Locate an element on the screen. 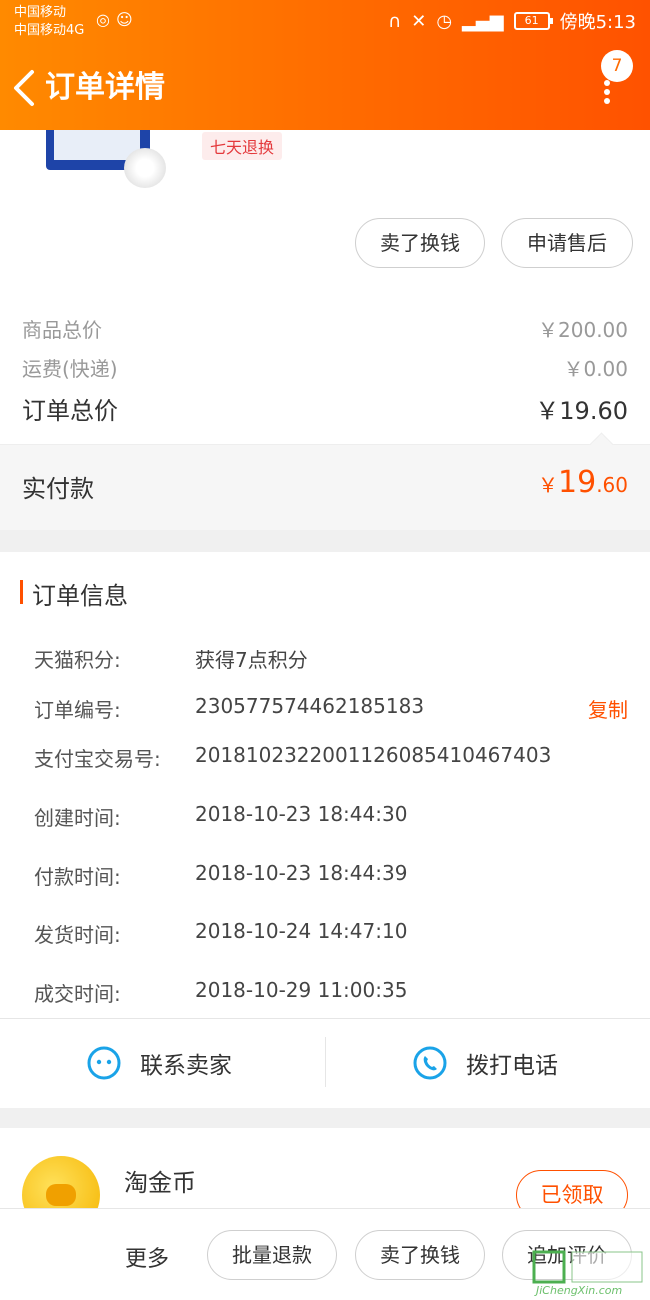  info-key: 成交时间: is located at coordinates (77, 994).